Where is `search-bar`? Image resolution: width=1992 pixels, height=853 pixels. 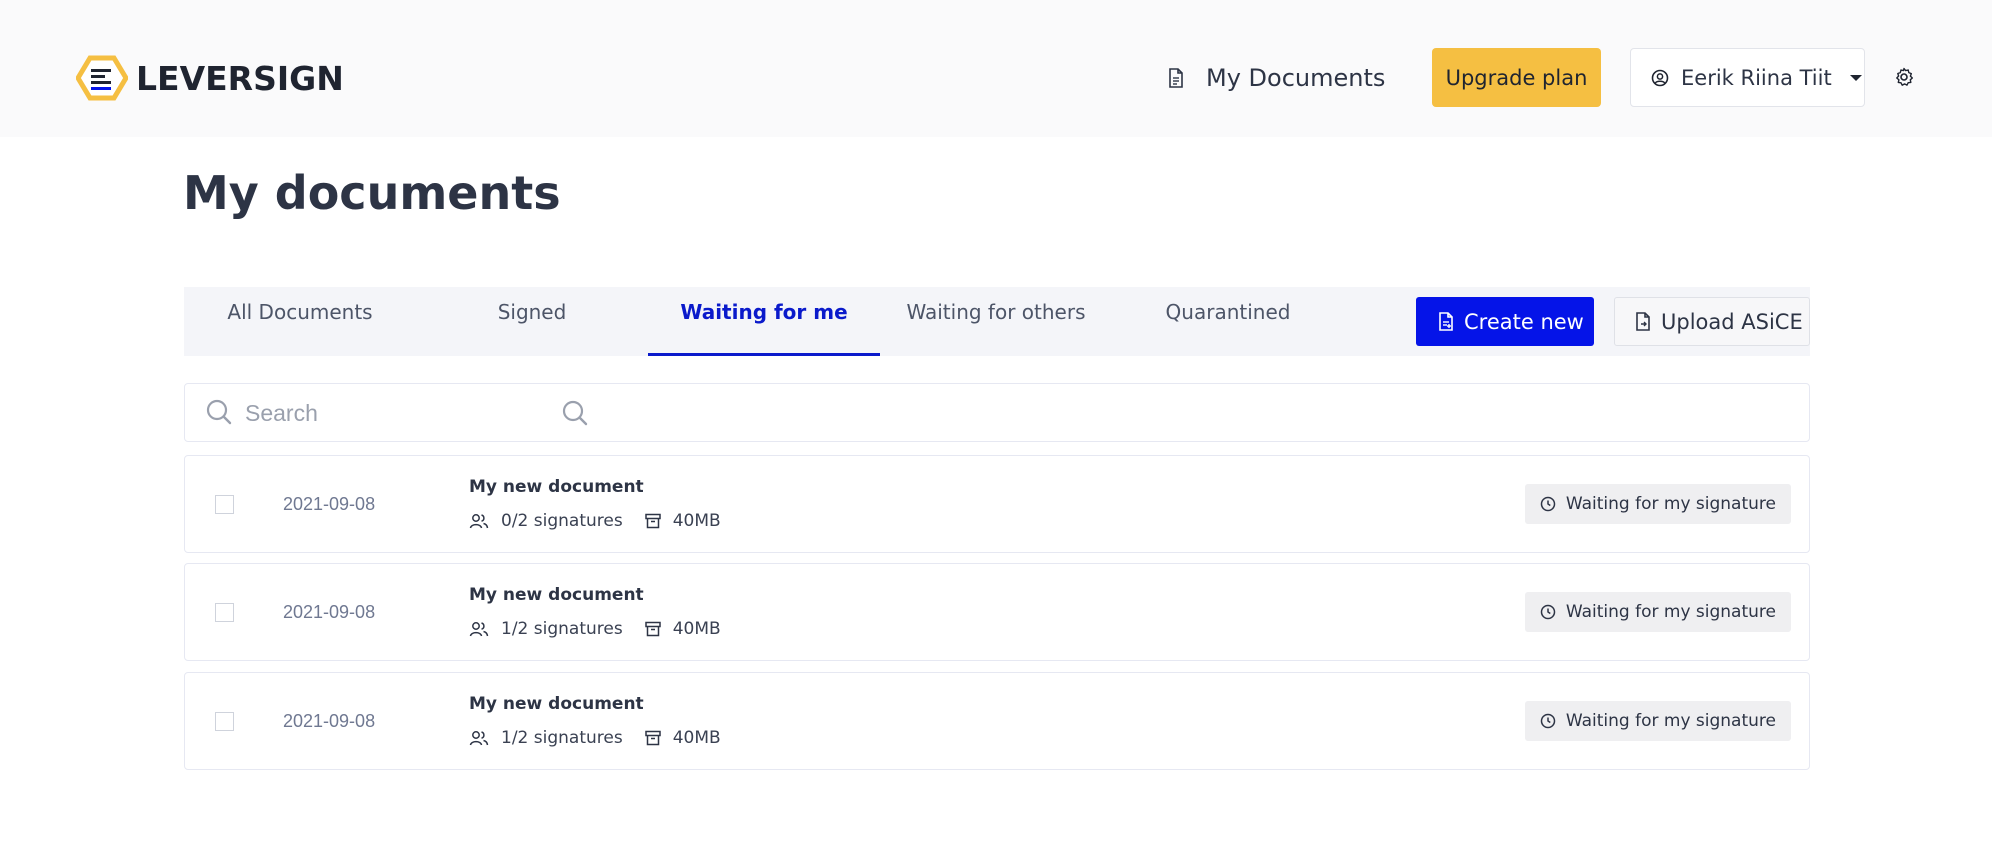
search-bar is located at coordinates (997, 412).